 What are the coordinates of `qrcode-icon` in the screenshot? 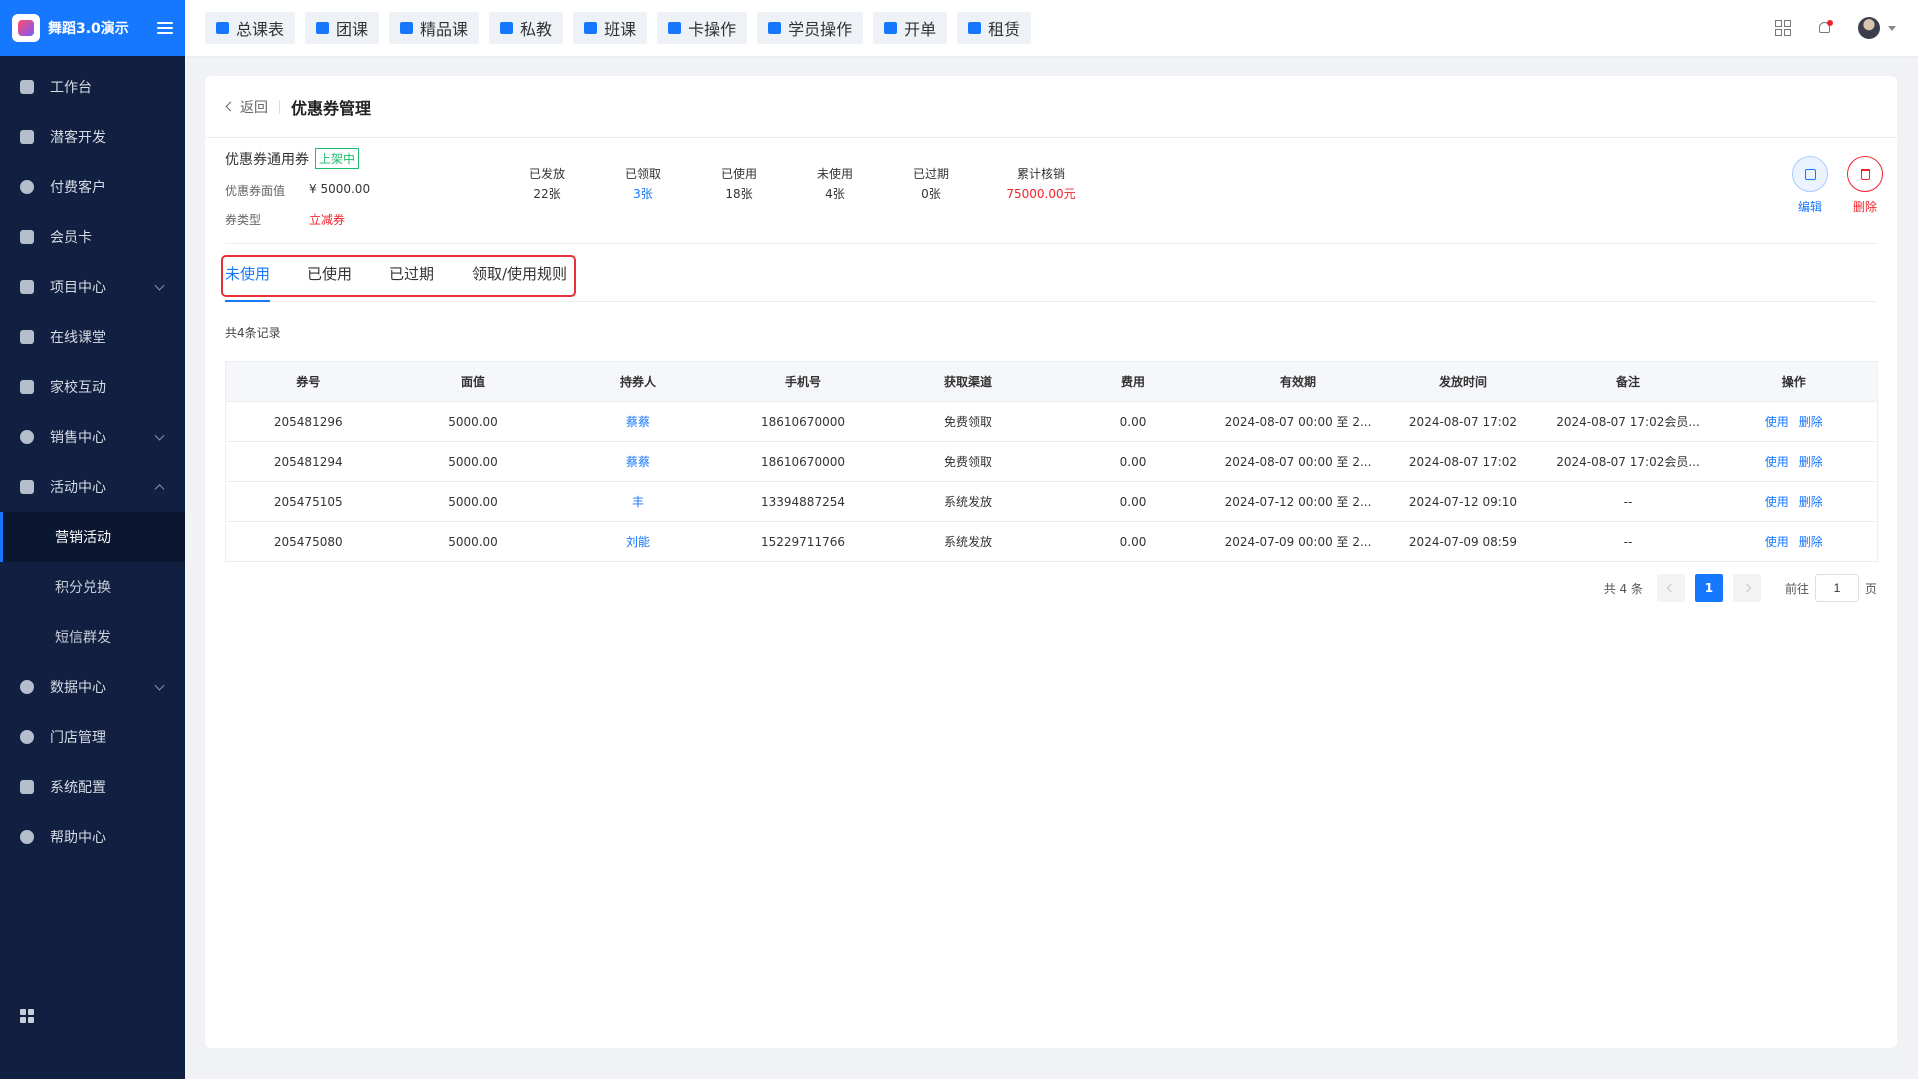 It's located at (1783, 28).